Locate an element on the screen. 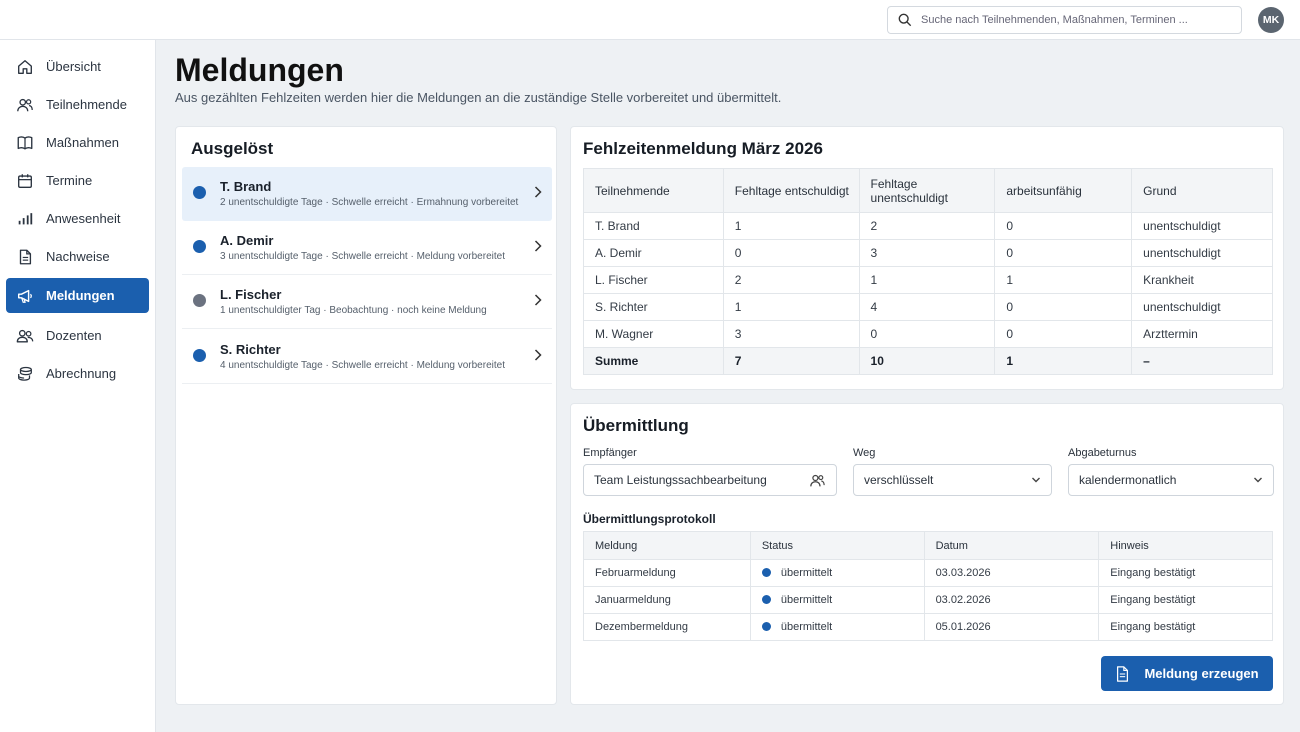  table-cell: L. Fischer is located at coordinates (653, 280).